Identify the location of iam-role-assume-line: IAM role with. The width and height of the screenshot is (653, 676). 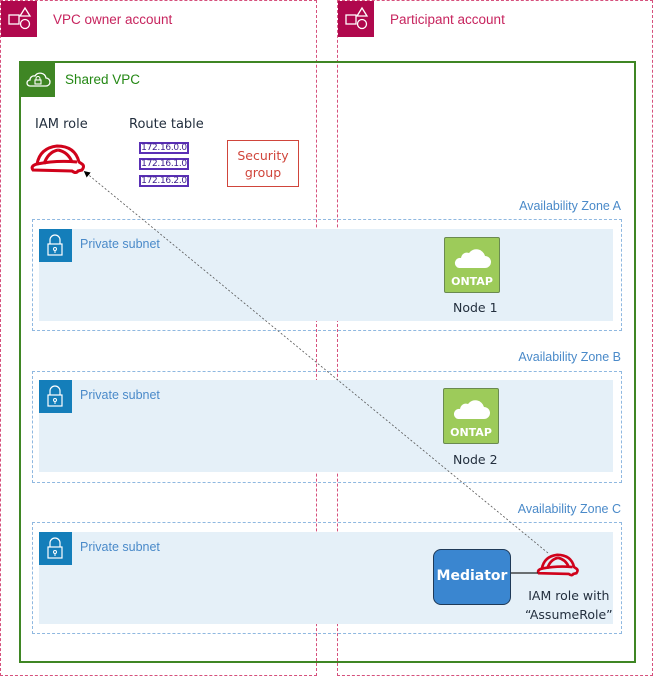
(569, 595).